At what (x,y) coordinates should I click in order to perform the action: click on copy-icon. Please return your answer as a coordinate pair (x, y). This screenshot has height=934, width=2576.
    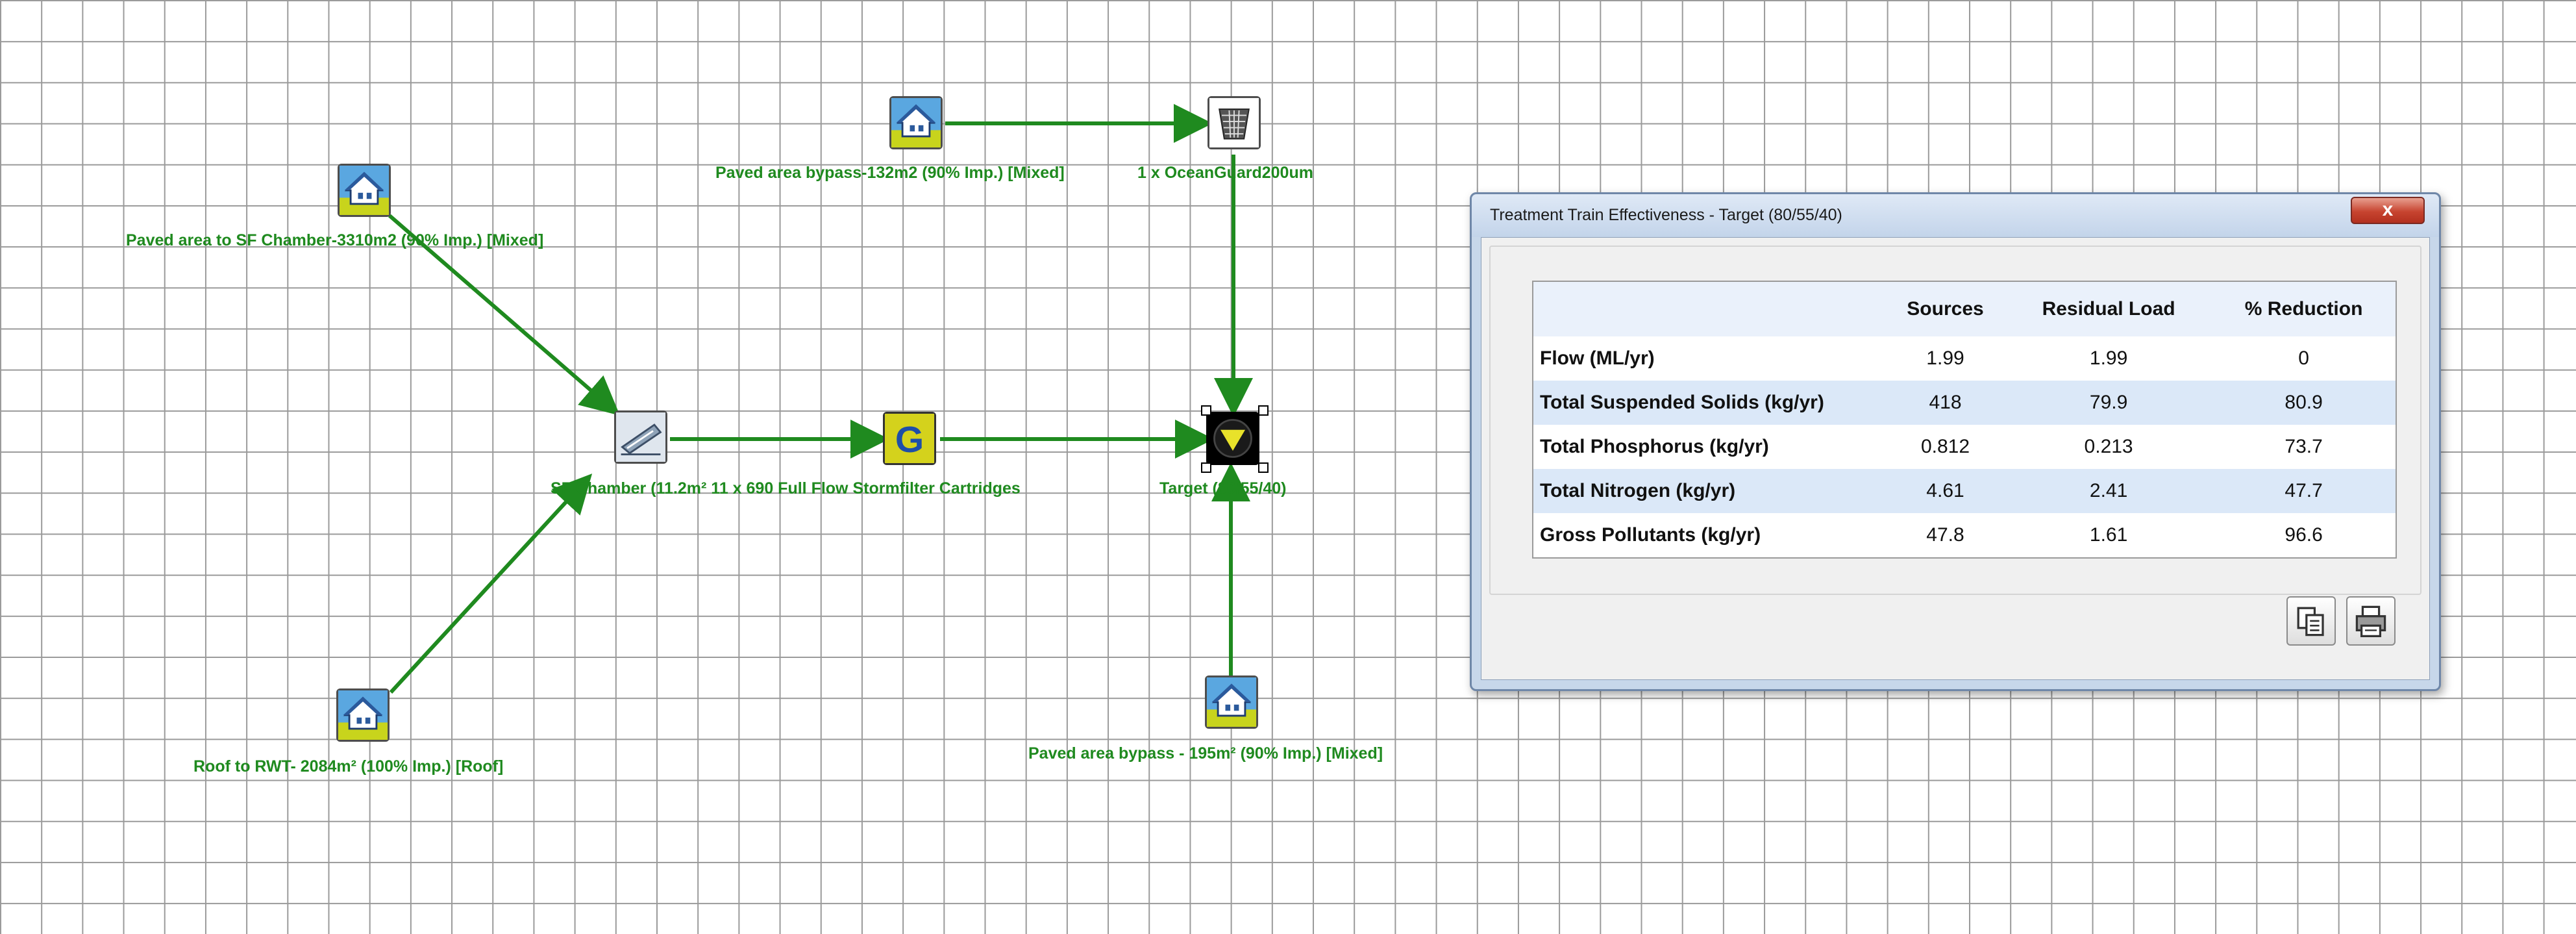
    Looking at the image, I should click on (2310, 622).